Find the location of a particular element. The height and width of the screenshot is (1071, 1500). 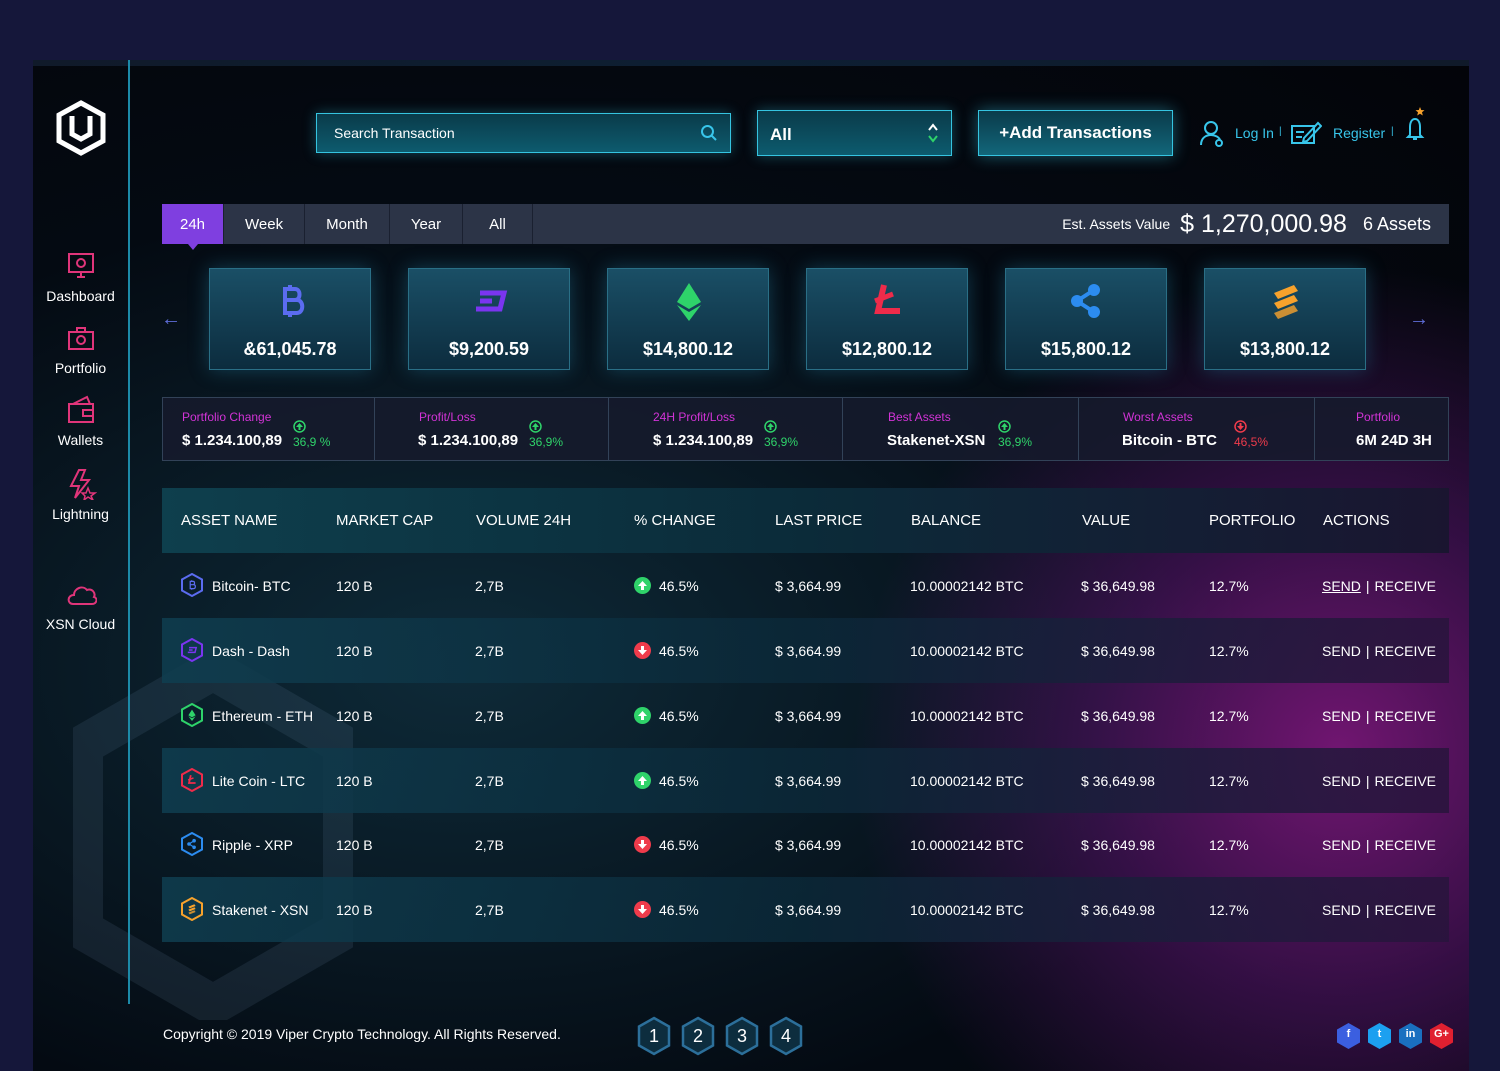

search-input is located at coordinates (502, 133).